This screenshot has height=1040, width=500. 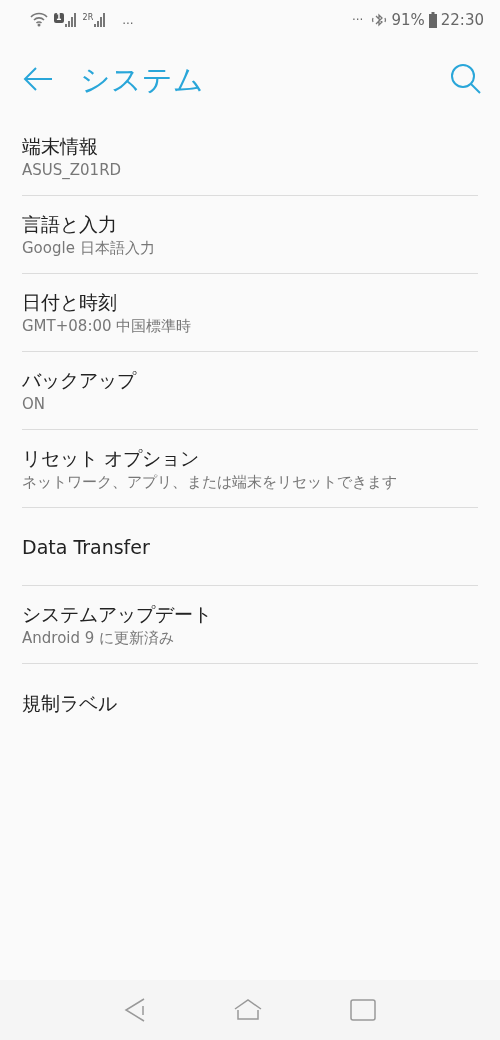 What do you see at coordinates (250, 235) in the screenshot?
I see `settings-item: 言語と入力 Google 日本語入力` at bounding box center [250, 235].